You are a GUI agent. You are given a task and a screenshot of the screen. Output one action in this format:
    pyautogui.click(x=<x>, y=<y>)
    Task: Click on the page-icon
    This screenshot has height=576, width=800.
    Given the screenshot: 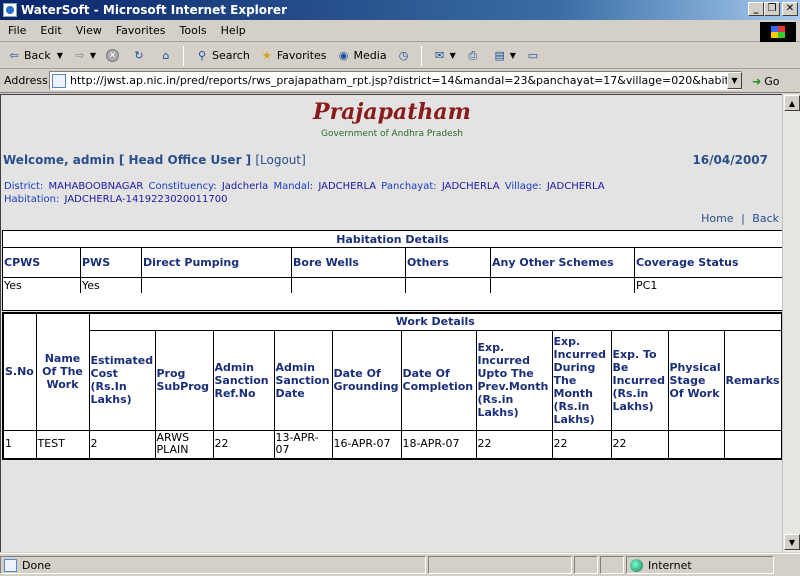 What is the action you would take?
    pyautogui.click(x=59, y=80)
    